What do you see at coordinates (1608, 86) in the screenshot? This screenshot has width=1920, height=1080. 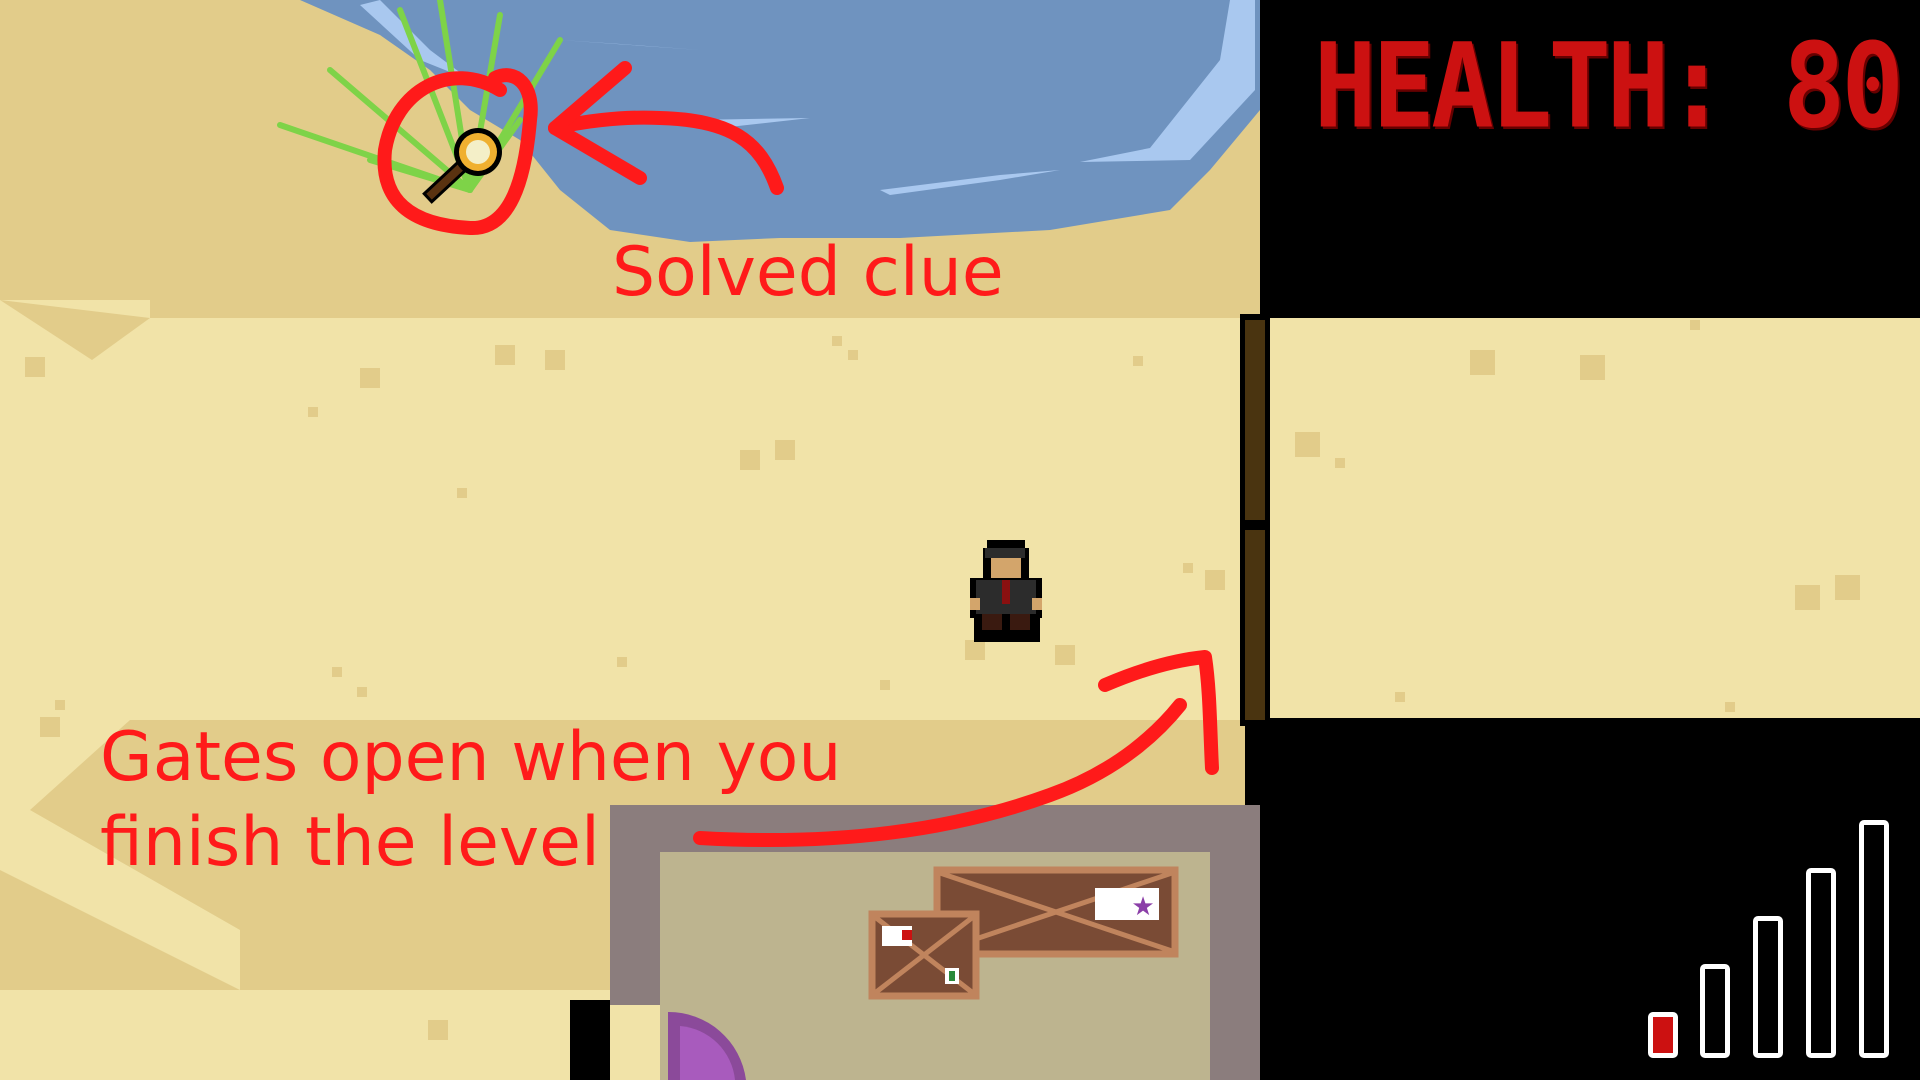 I see `health-display: HEALTH: 80` at bounding box center [1608, 86].